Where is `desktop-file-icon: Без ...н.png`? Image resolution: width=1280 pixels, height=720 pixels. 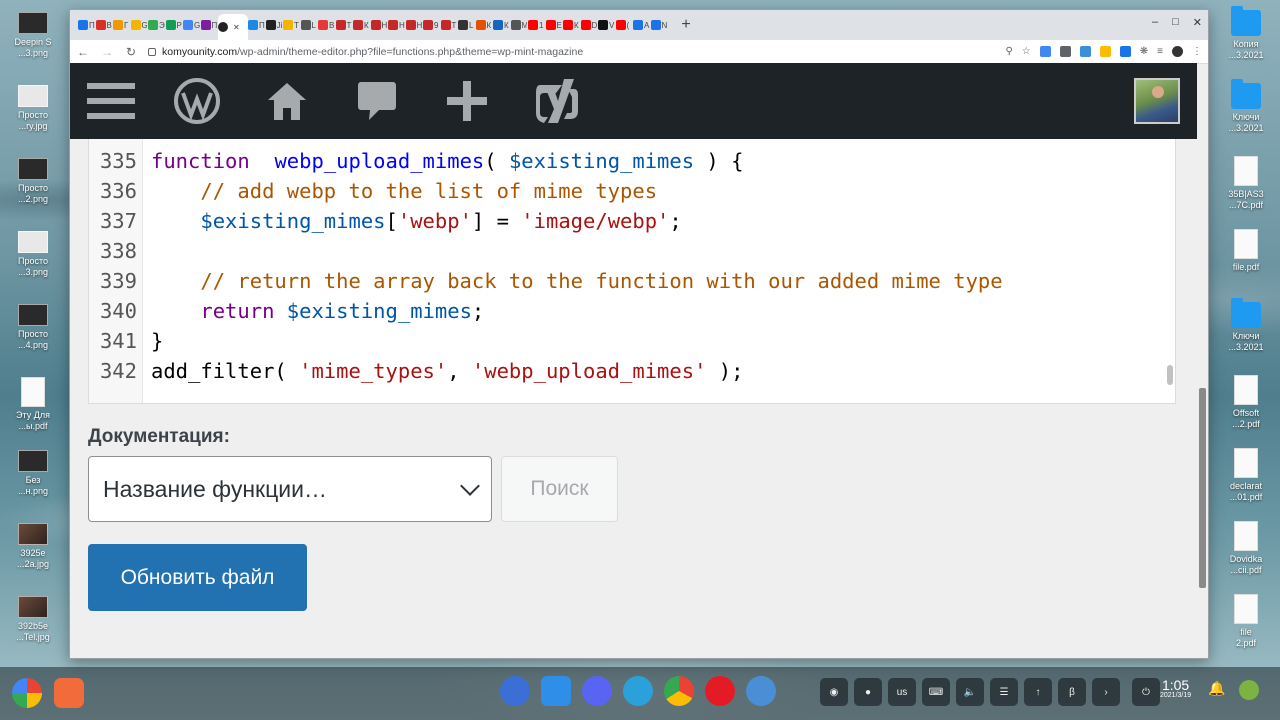
desktop-file-icon: Без ...н.png is located at coordinates (33, 473).